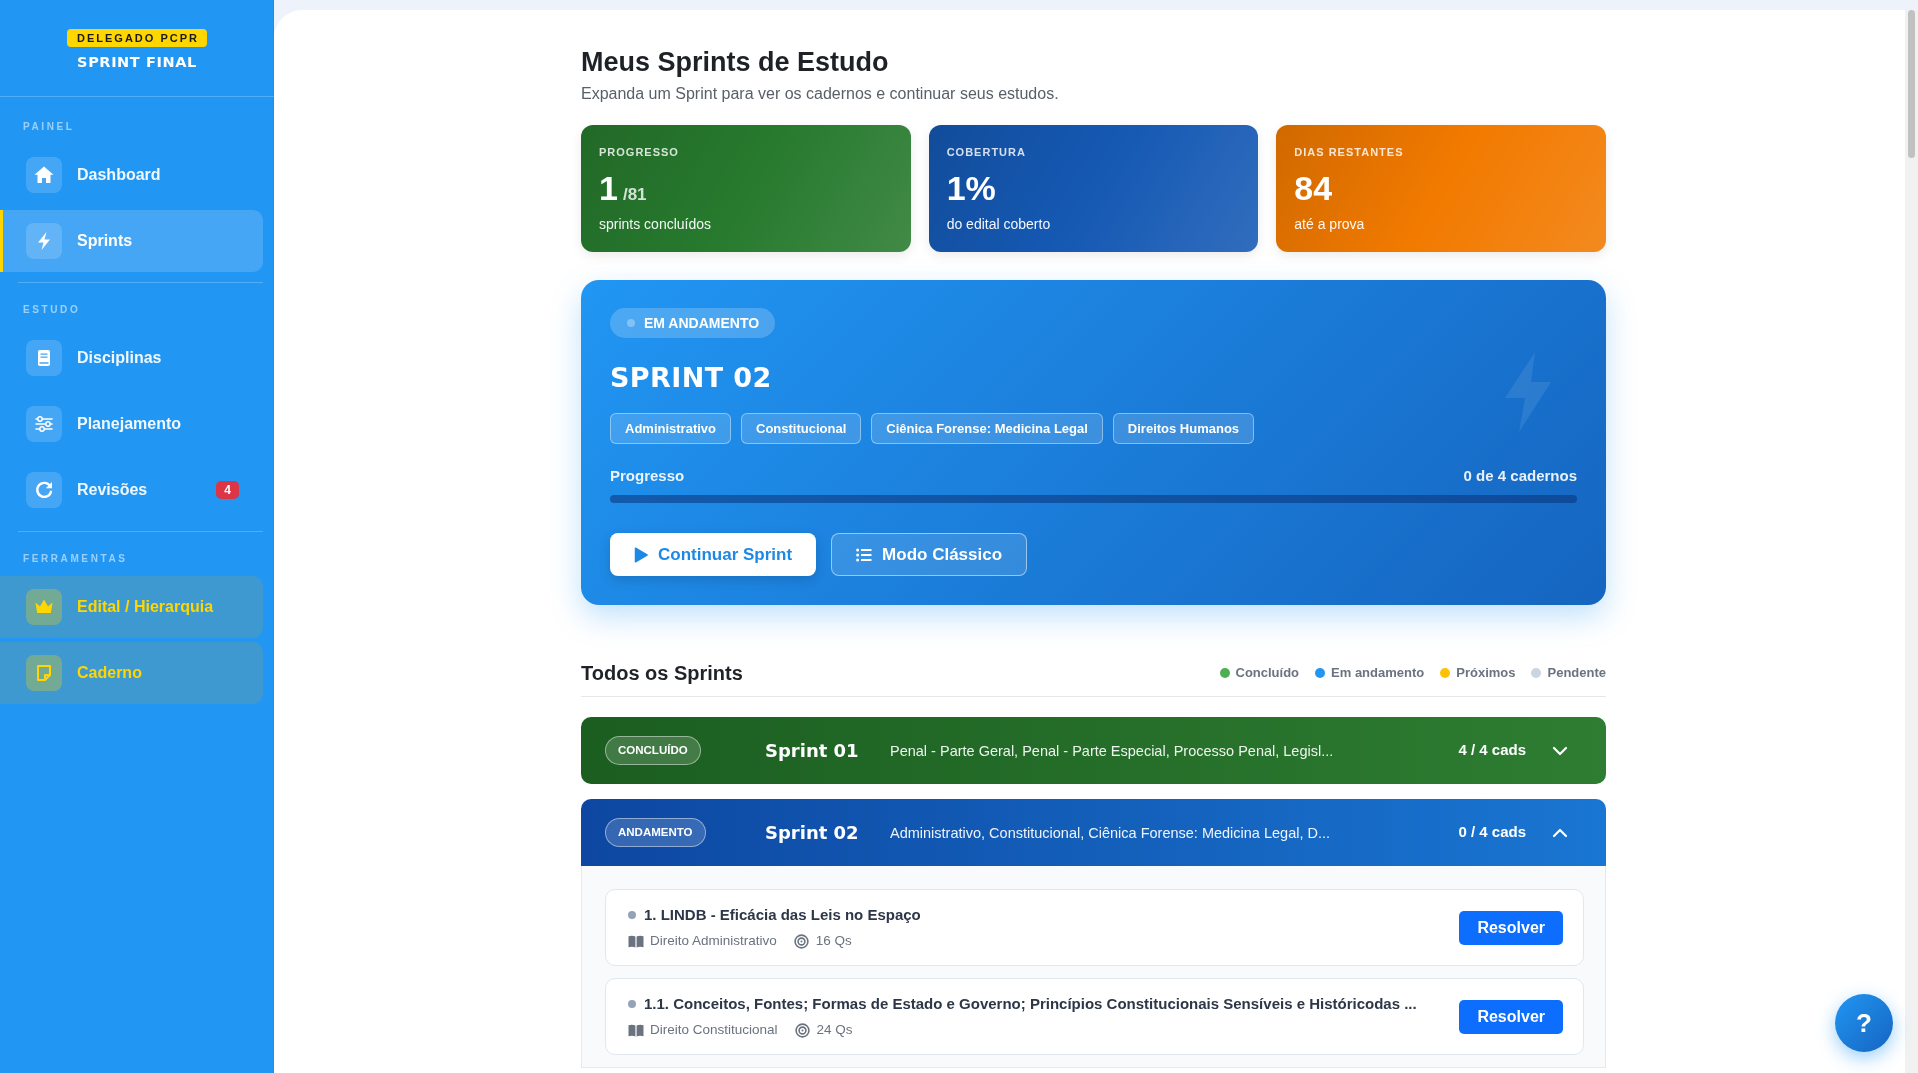  Describe the element at coordinates (670, 428) in the screenshot. I see `subject-tag: Administrativo` at that location.